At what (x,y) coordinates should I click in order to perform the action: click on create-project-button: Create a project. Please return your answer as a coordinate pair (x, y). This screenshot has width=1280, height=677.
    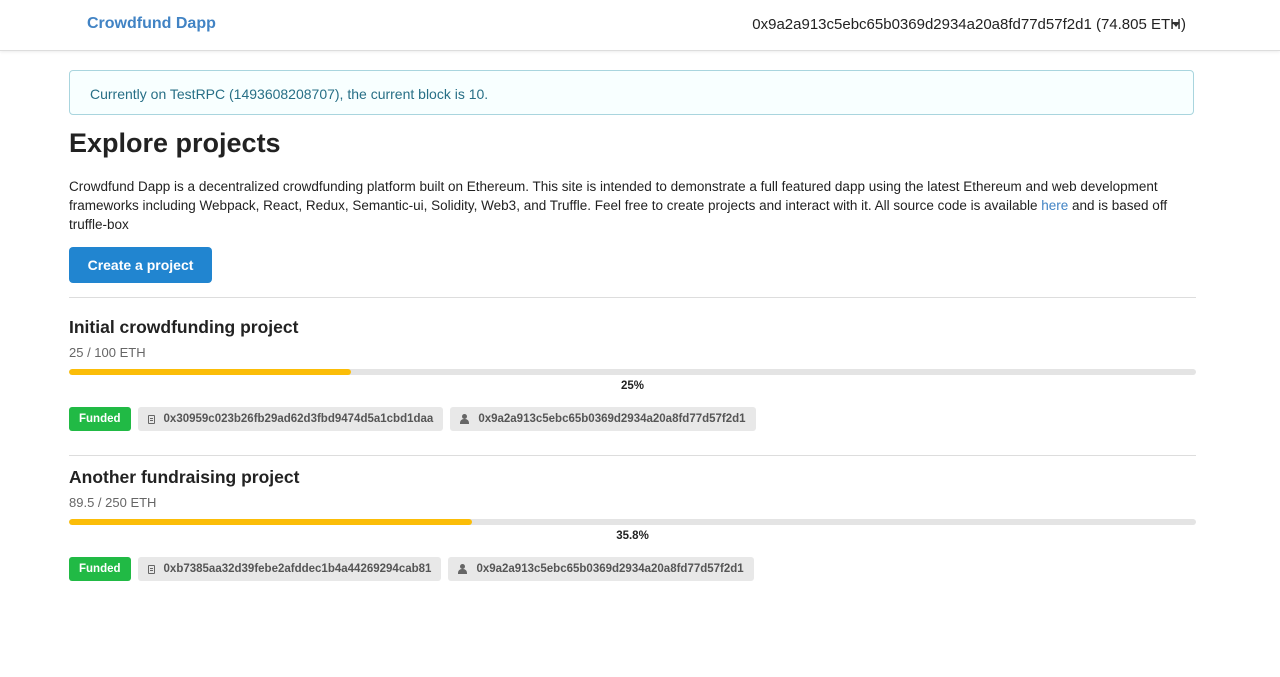
    Looking at the image, I should click on (140, 265).